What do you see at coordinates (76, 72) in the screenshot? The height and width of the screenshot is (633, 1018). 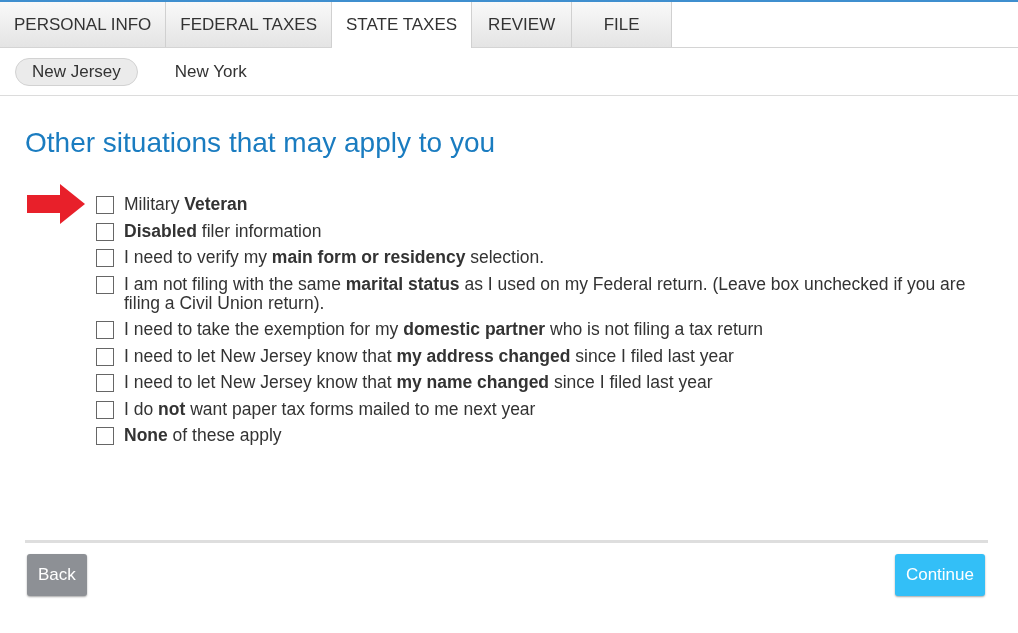 I see `state-tab: New Jersey` at bounding box center [76, 72].